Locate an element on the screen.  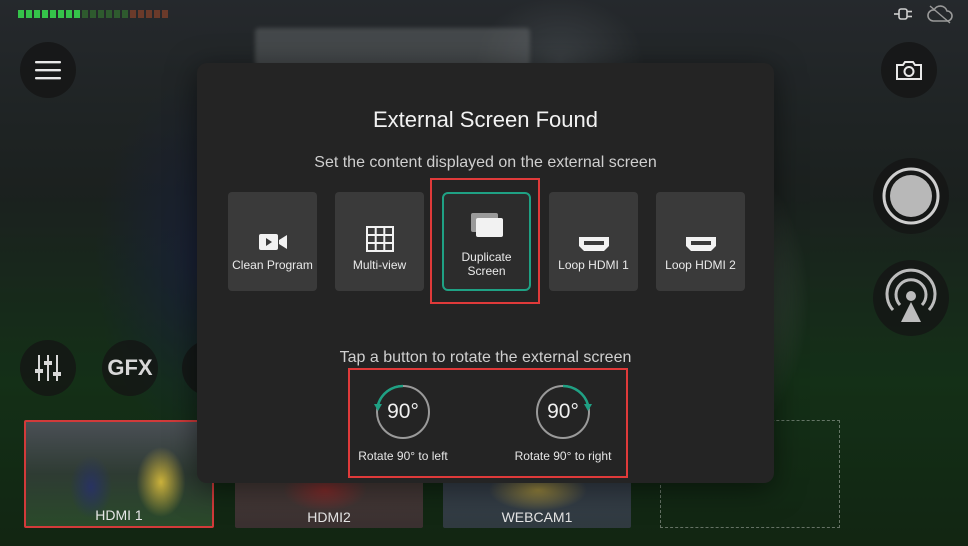
audio-level-meter is located at coordinates (93, 14).